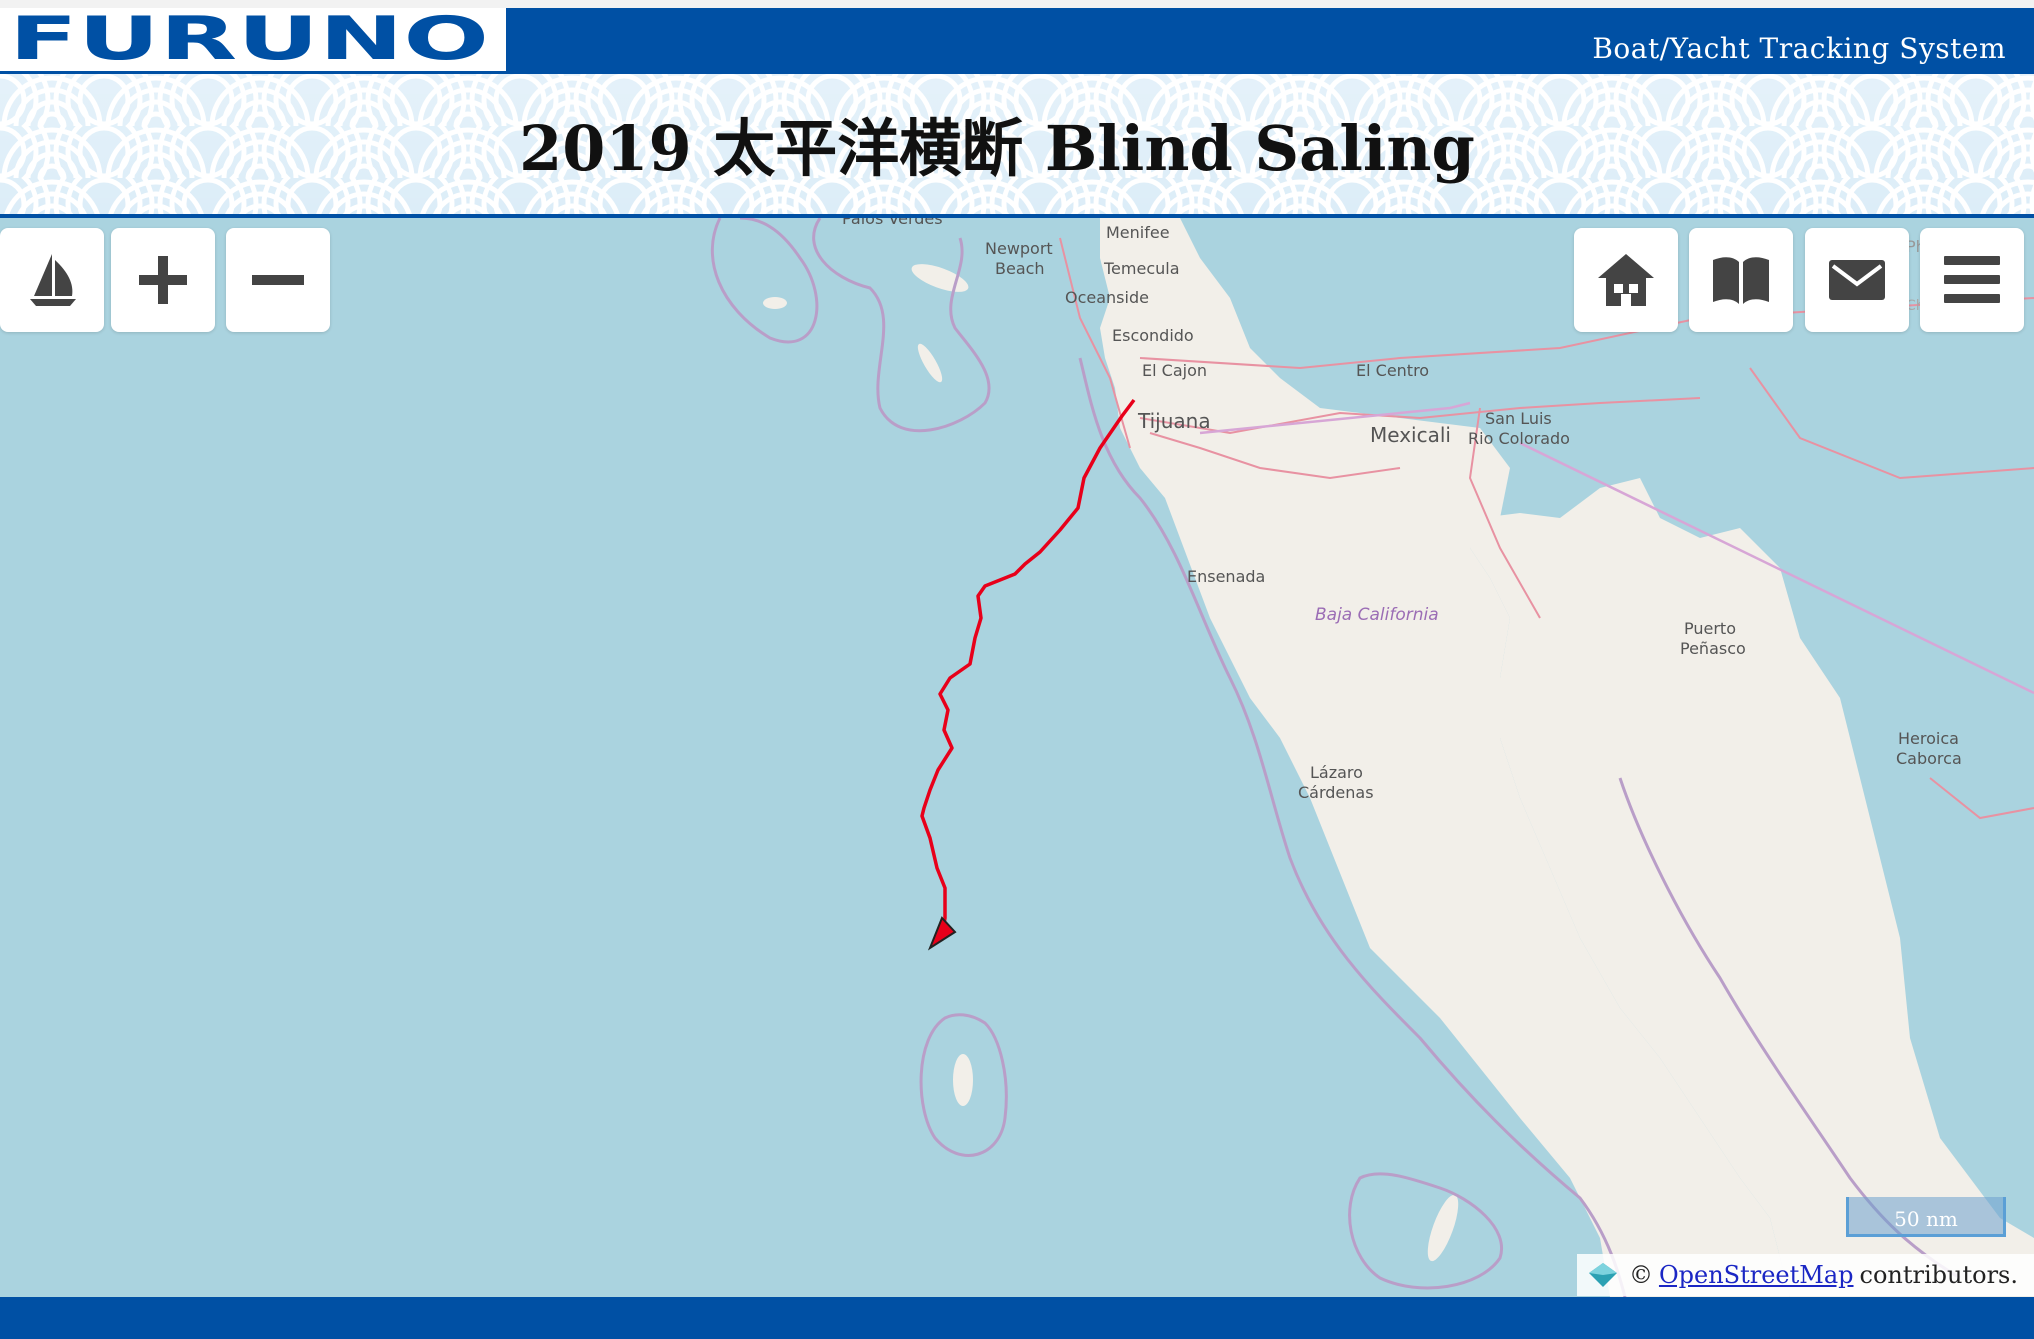  What do you see at coordinates (1410, 435) in the screenshot?
I see `label-mexicali: Mexicali` at bounding box center [1410, 435].